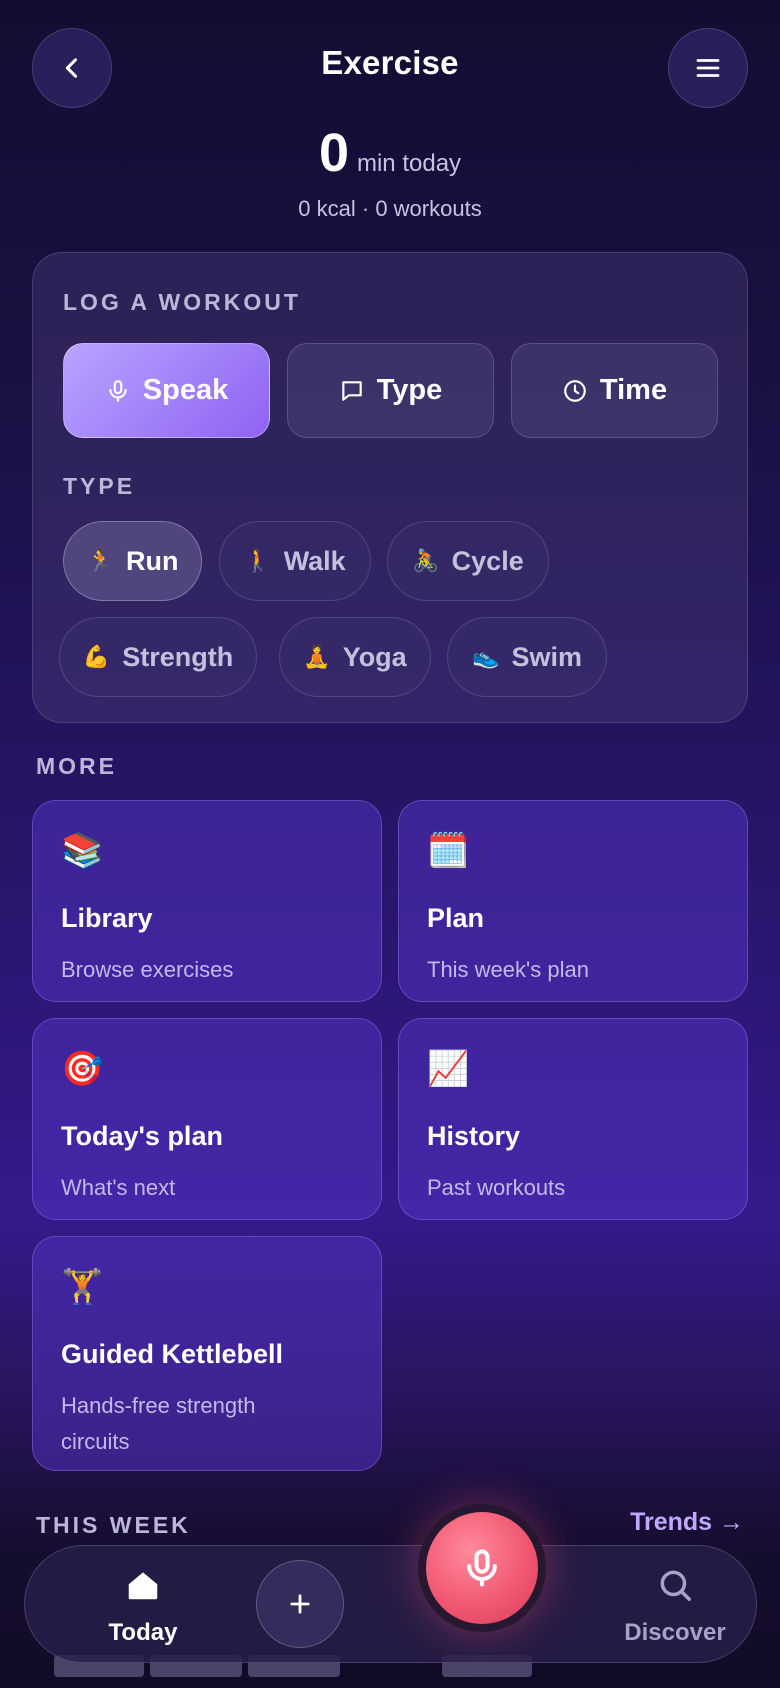 The image size is (780, 1688). What do you see at coordinates (317, 656) in the screenshot?
I see `yoga-icon: 🧘` at bounding box center [317, 656].